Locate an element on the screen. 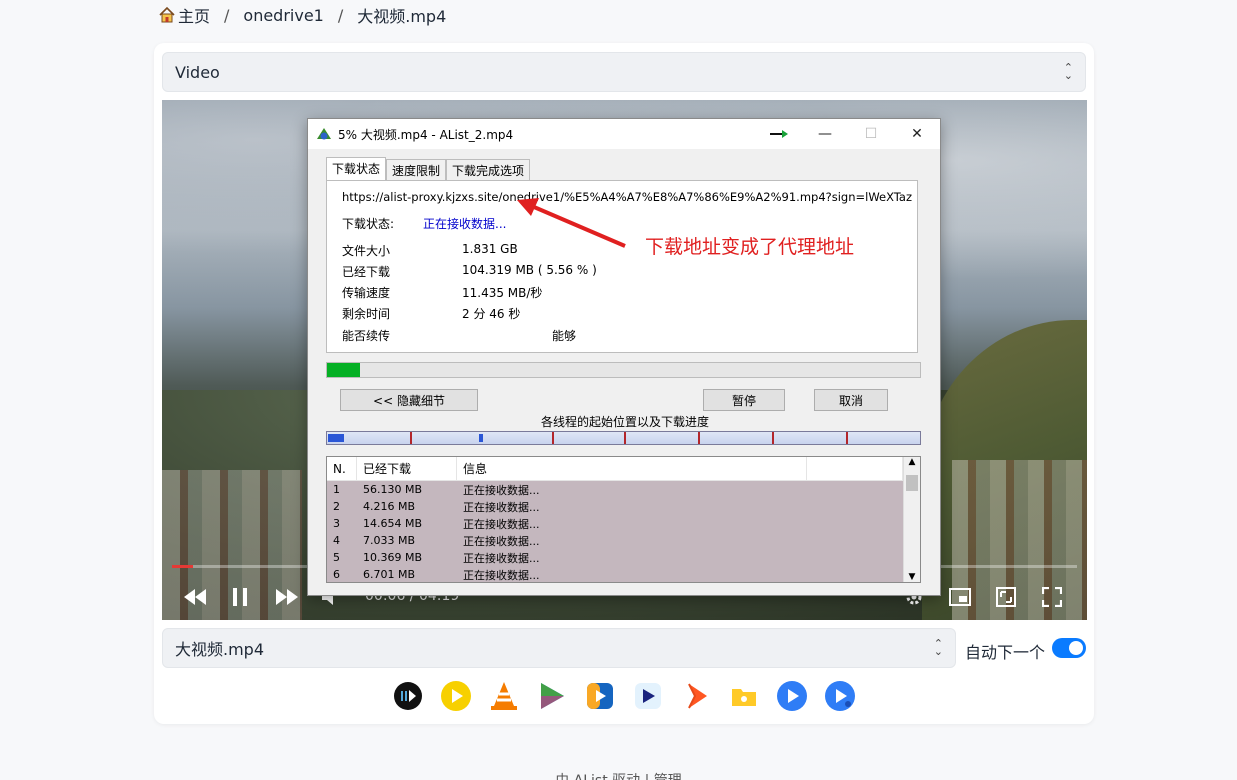 This screenshot has height=780, width=1237. auto-next-label: 自动下一个 is located at coordinates (1005, 652).